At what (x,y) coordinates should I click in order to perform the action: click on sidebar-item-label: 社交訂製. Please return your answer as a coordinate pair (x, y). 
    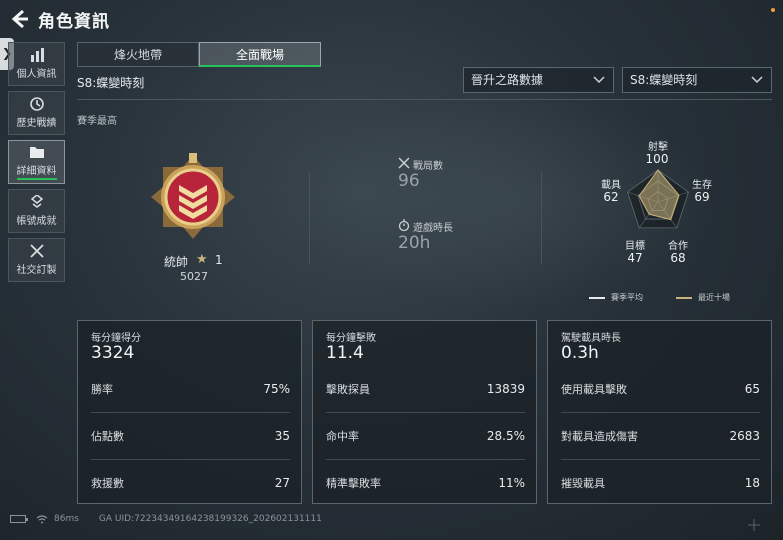
    Looking at the image, I should click on (36, 270).